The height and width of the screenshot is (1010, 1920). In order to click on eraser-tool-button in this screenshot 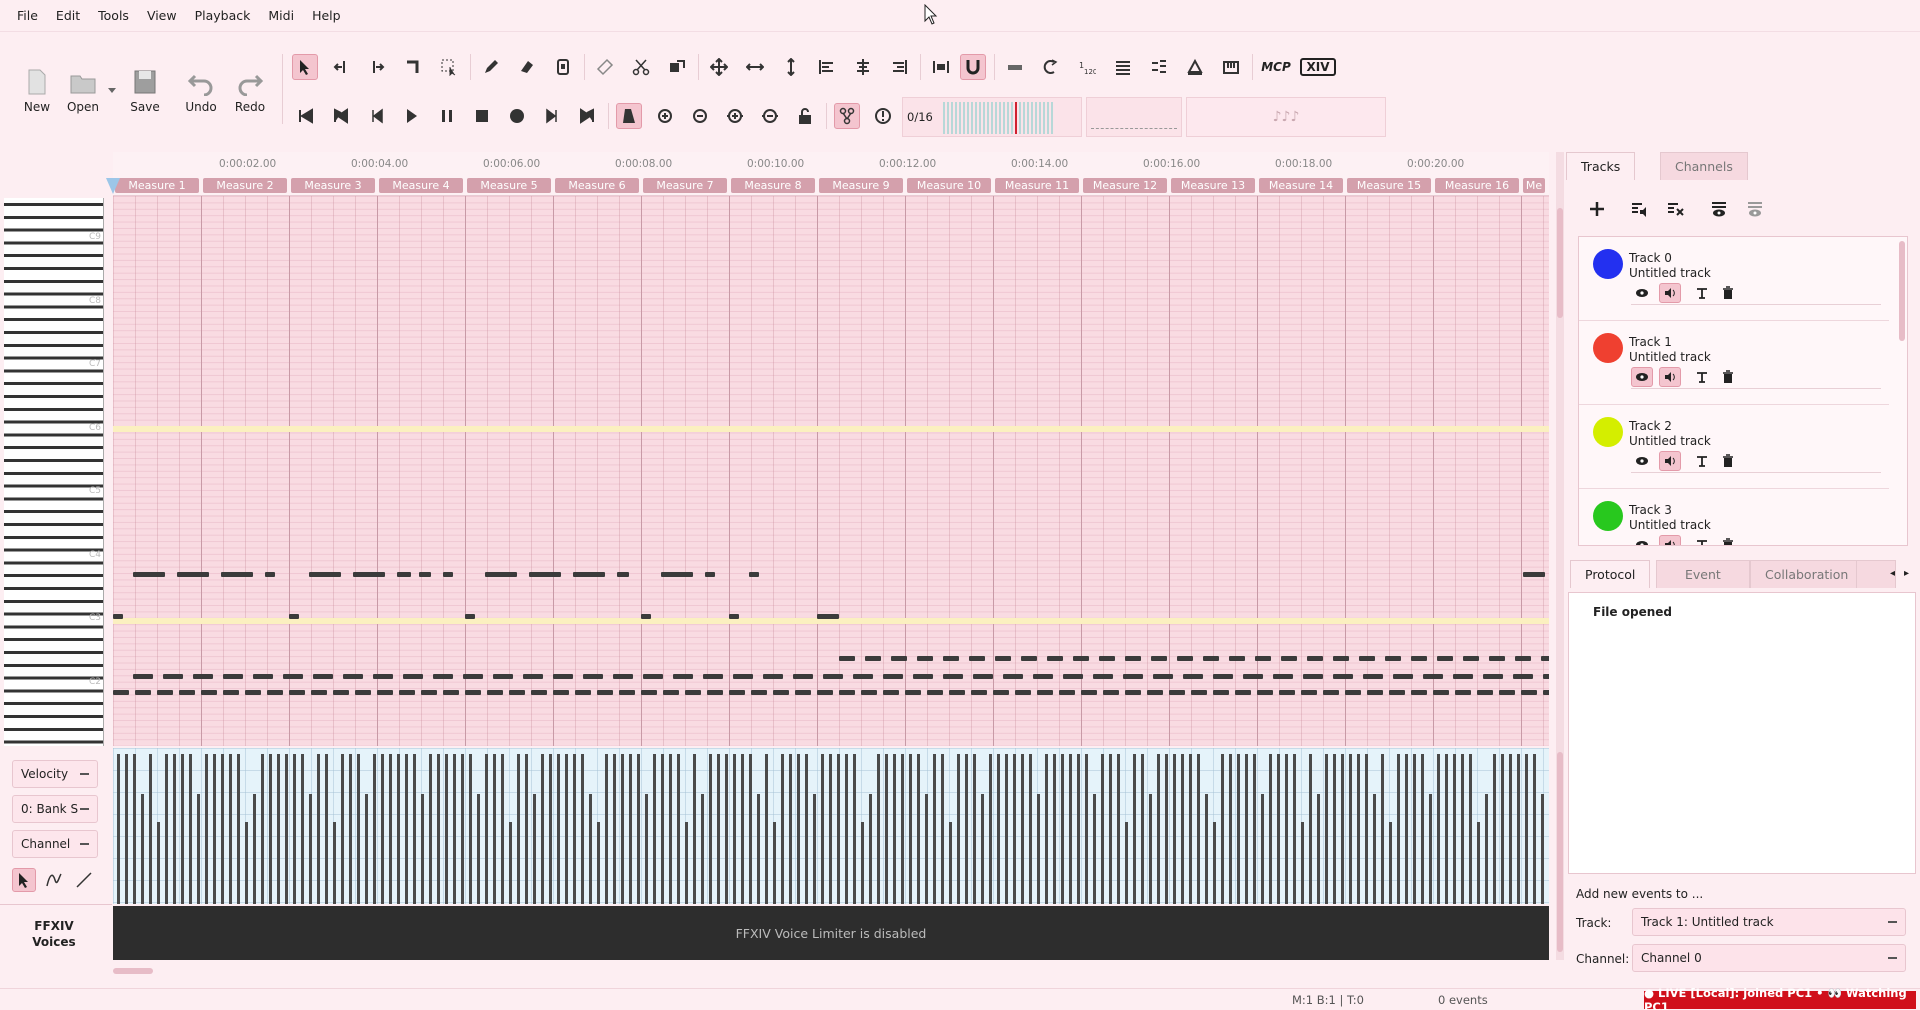, I will do `click(527, 67)`.